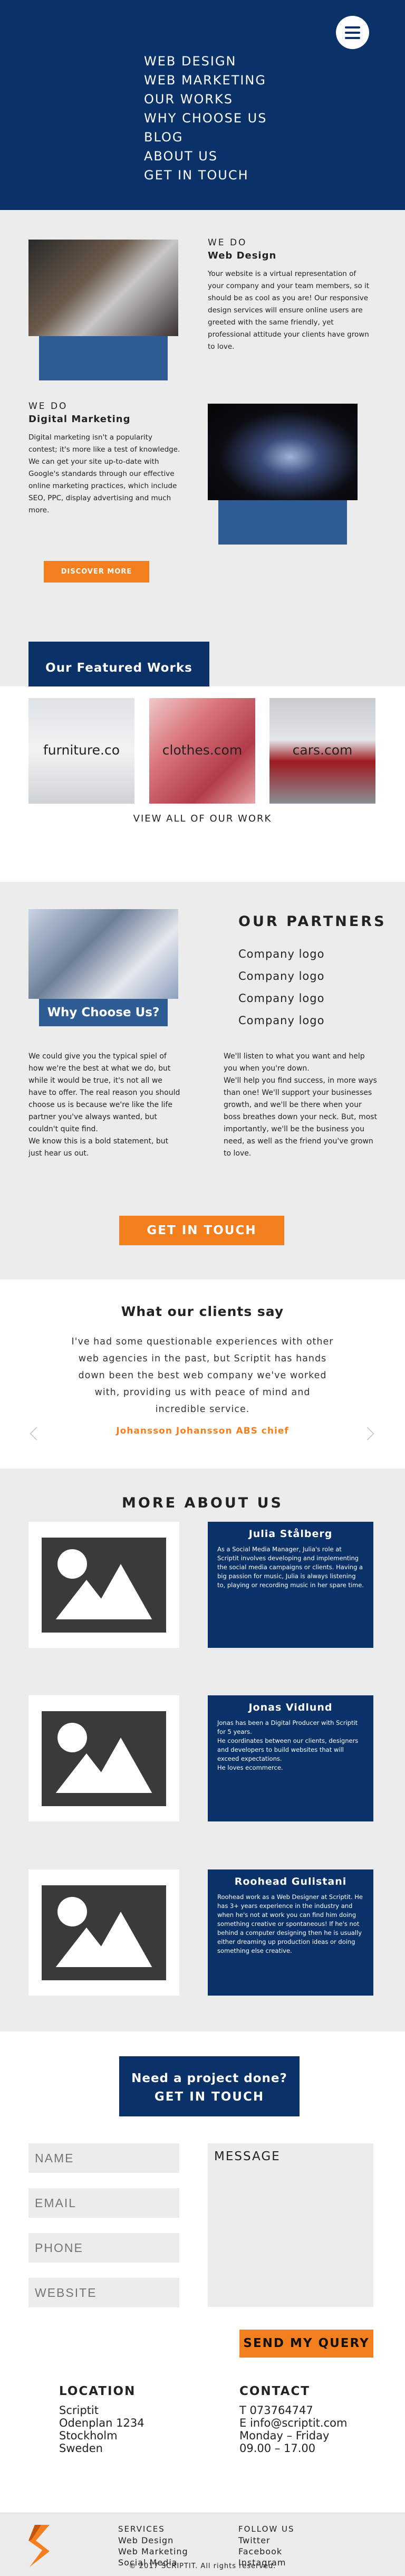 The image size is (405, 2576). I want to click on contact-email: E info@scriptit.com, so click(293, 2423).